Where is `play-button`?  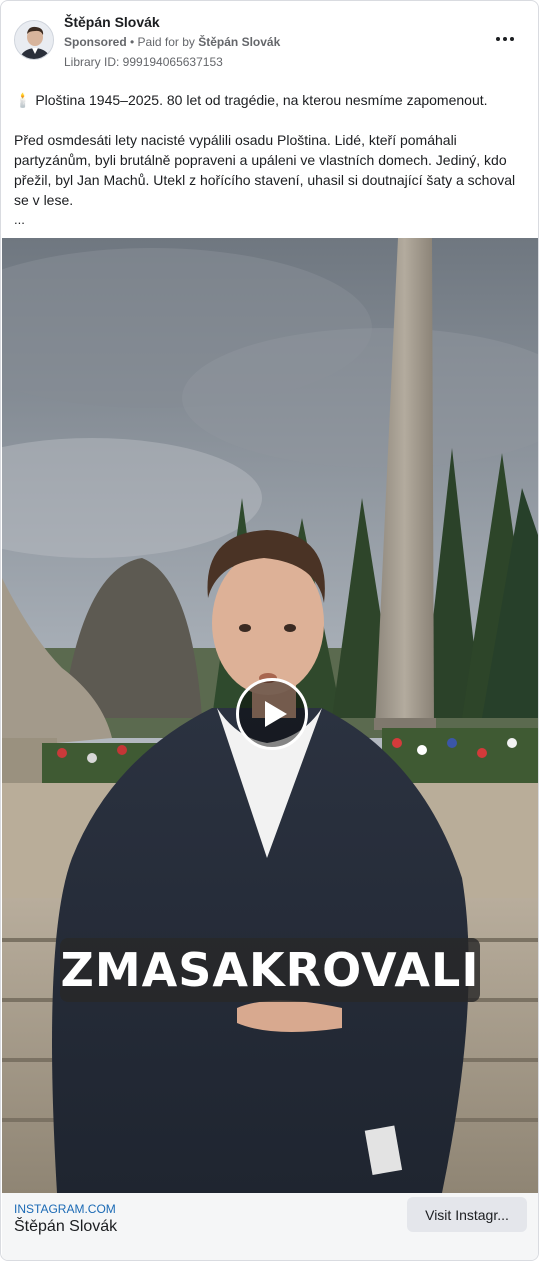 play-button is located at coordinates (272, 714).